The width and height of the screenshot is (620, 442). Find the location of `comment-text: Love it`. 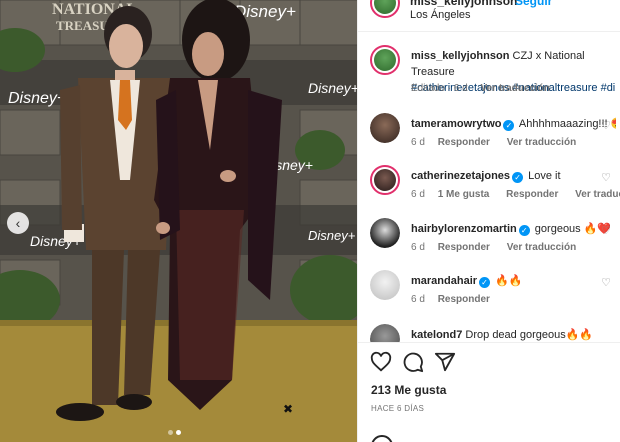

comment-text: Love it is located at coordinates (543, 176).